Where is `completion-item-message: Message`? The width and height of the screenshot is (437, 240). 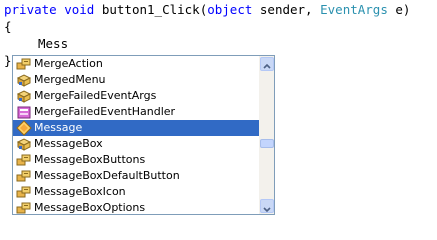
completion-item-message: Message is located at coordinates (136, 128).